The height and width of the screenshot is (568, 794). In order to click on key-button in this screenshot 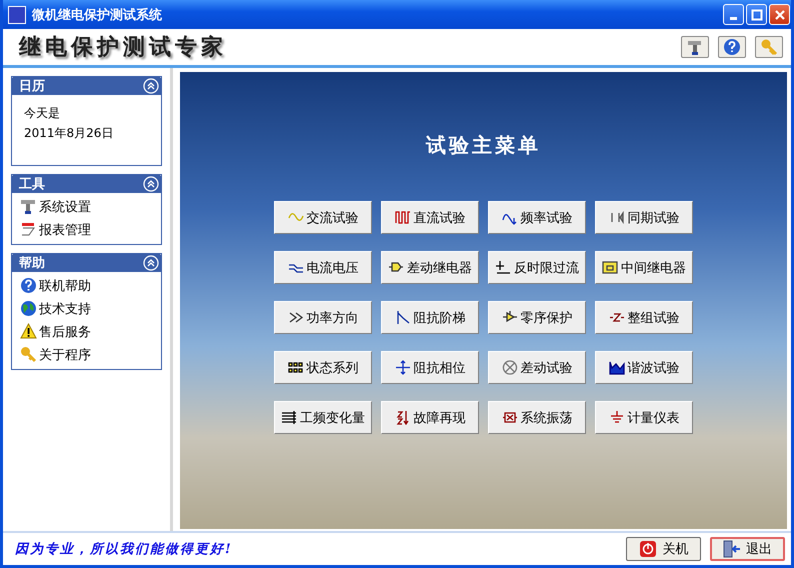, I will do `click(769, 47)`.